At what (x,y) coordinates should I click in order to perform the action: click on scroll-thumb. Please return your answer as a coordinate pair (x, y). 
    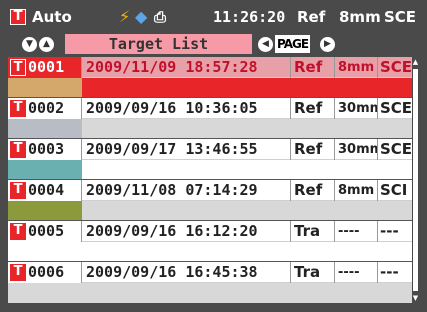
    Looking at the image, I should click on (415, 180).